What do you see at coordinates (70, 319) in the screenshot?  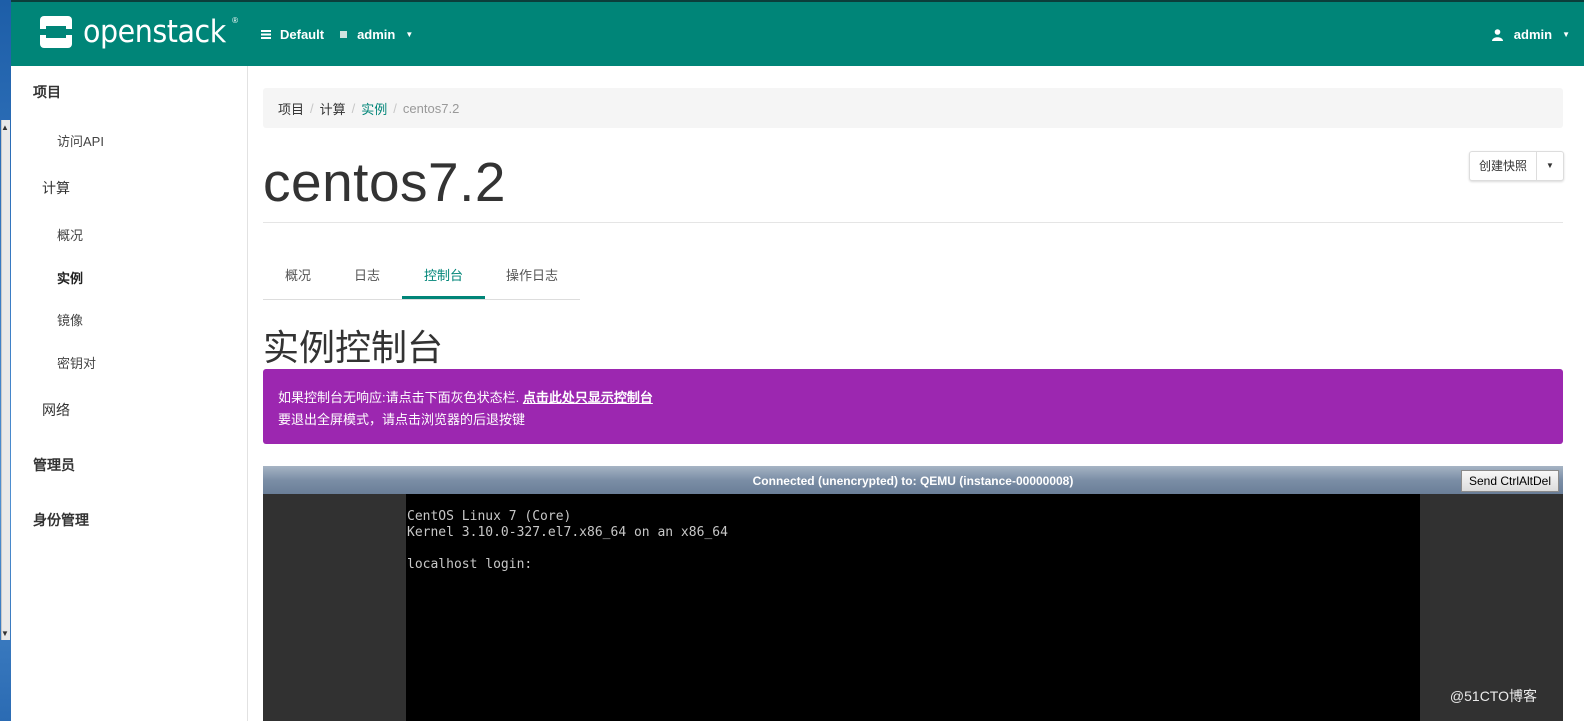 I see `sidebar-item-images: 镜像` at bounding box center [70, 319].